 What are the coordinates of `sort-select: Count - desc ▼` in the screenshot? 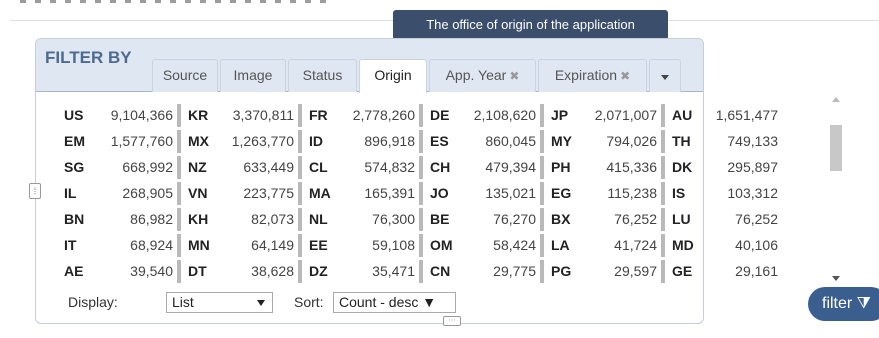 It's located at (394, 302).